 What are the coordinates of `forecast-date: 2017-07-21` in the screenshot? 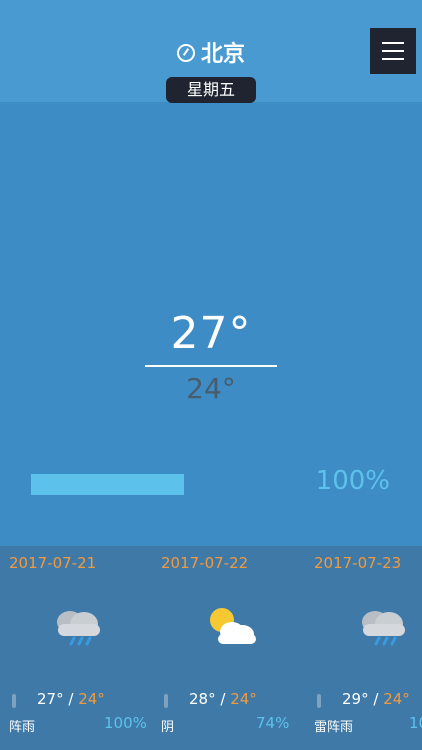 It's located at (53, 563).